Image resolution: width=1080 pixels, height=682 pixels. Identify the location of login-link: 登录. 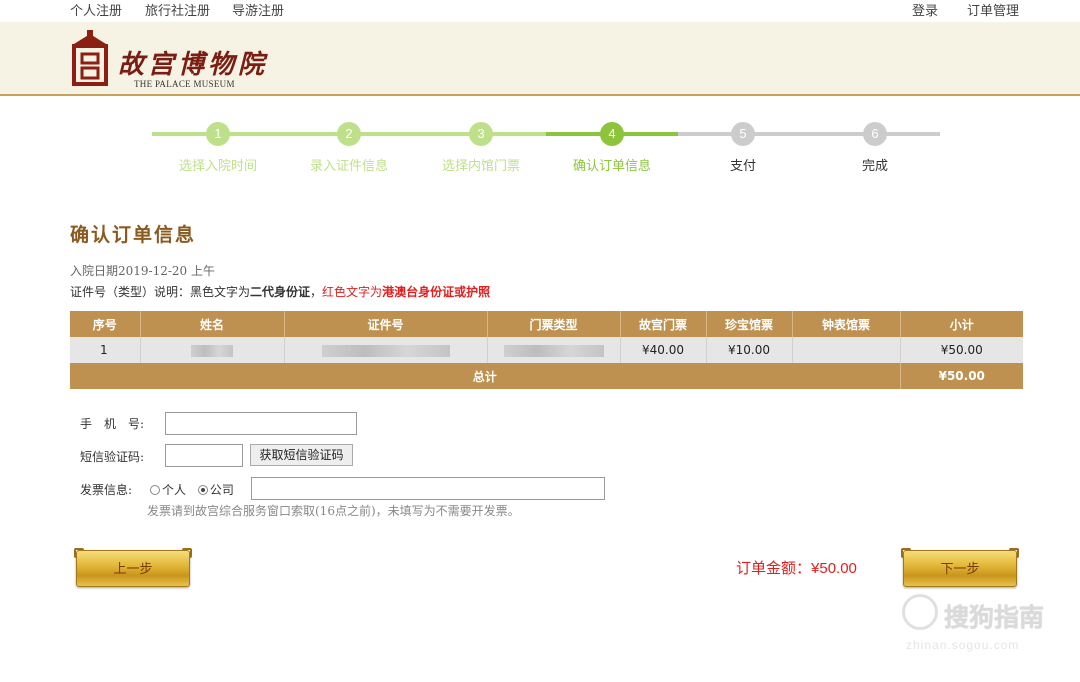
(925, 9).